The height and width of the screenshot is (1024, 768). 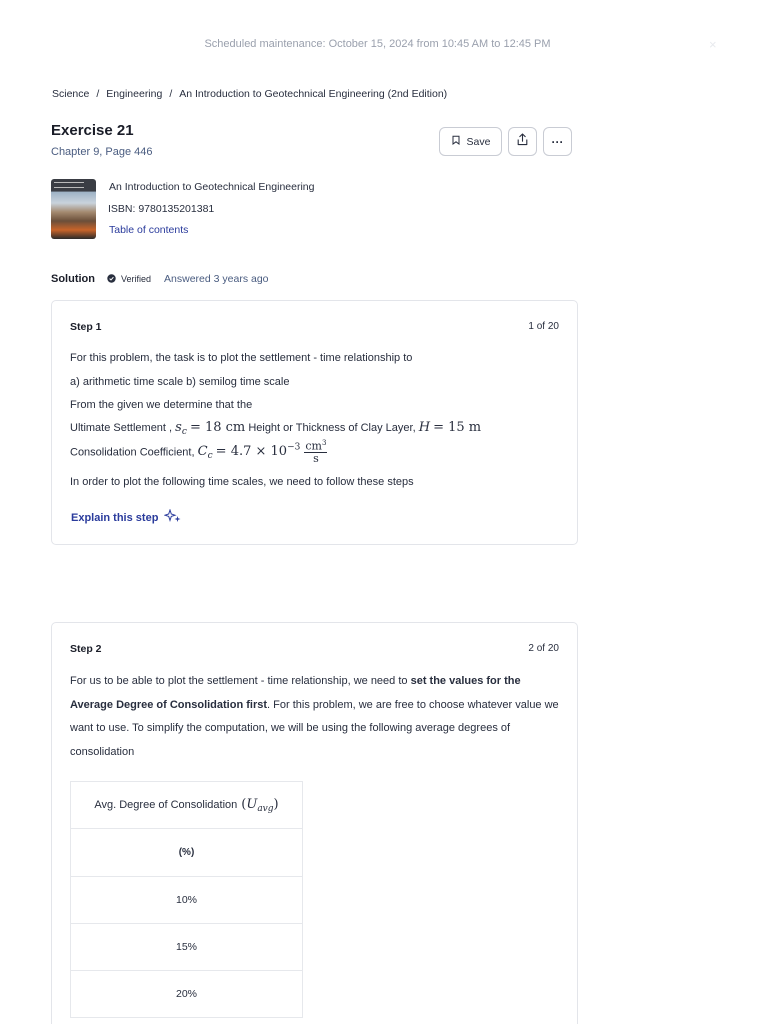 What do you see at coordinates (713, 44) in the screenshot?
I see `close-icon: ×` at bounding box center [713, 44].